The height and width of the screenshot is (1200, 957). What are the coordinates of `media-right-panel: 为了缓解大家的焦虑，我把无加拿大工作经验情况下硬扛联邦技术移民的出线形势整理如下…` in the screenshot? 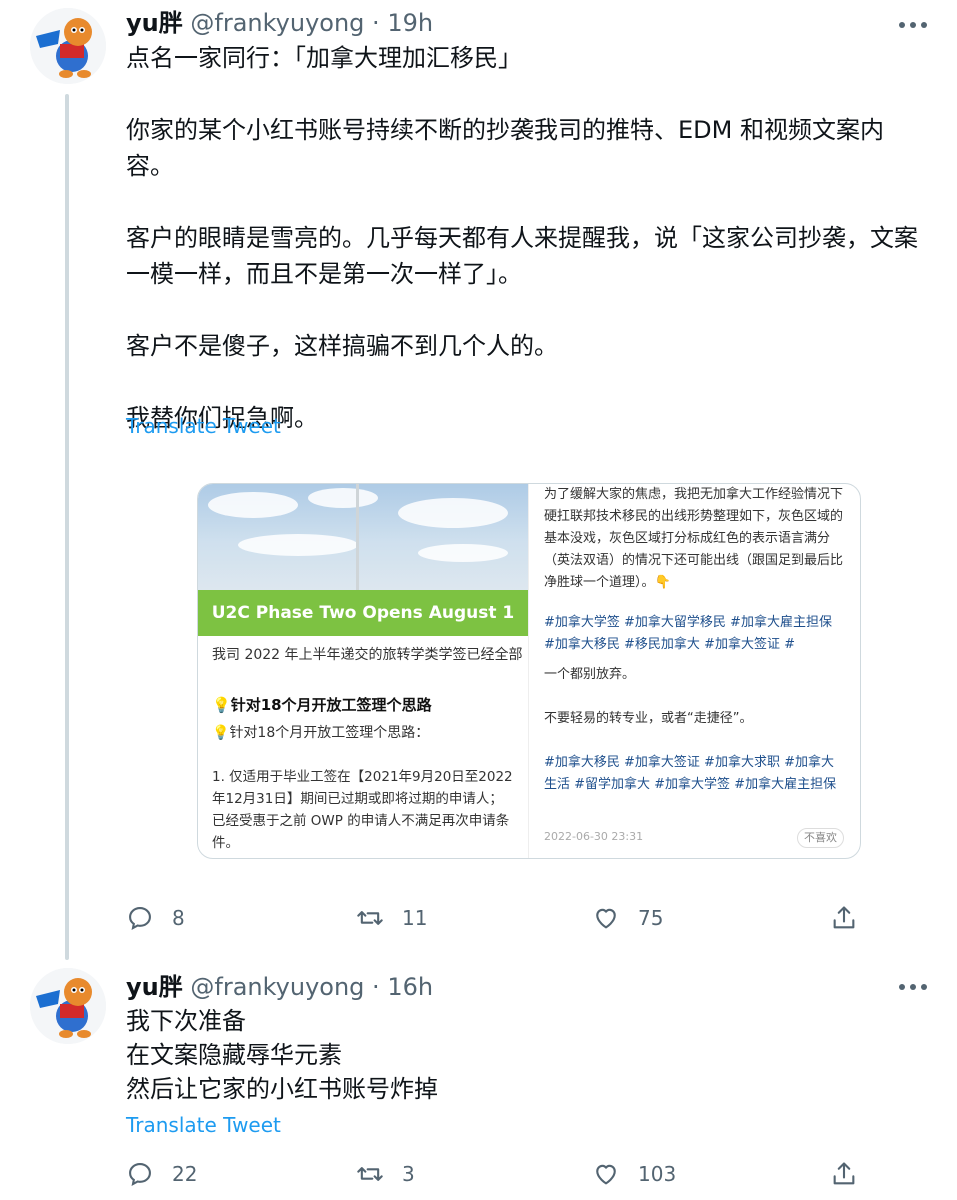 It's located at (694, 671).